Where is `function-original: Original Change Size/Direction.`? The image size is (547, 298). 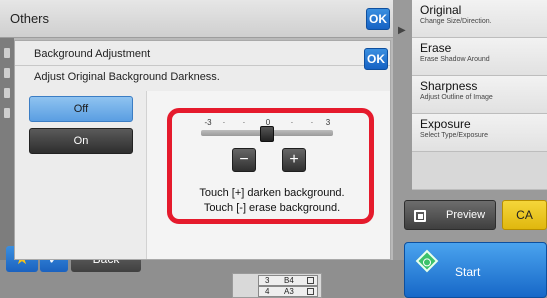
function-original: Original Change Size/Direction. is located at coordinates (479, 19).